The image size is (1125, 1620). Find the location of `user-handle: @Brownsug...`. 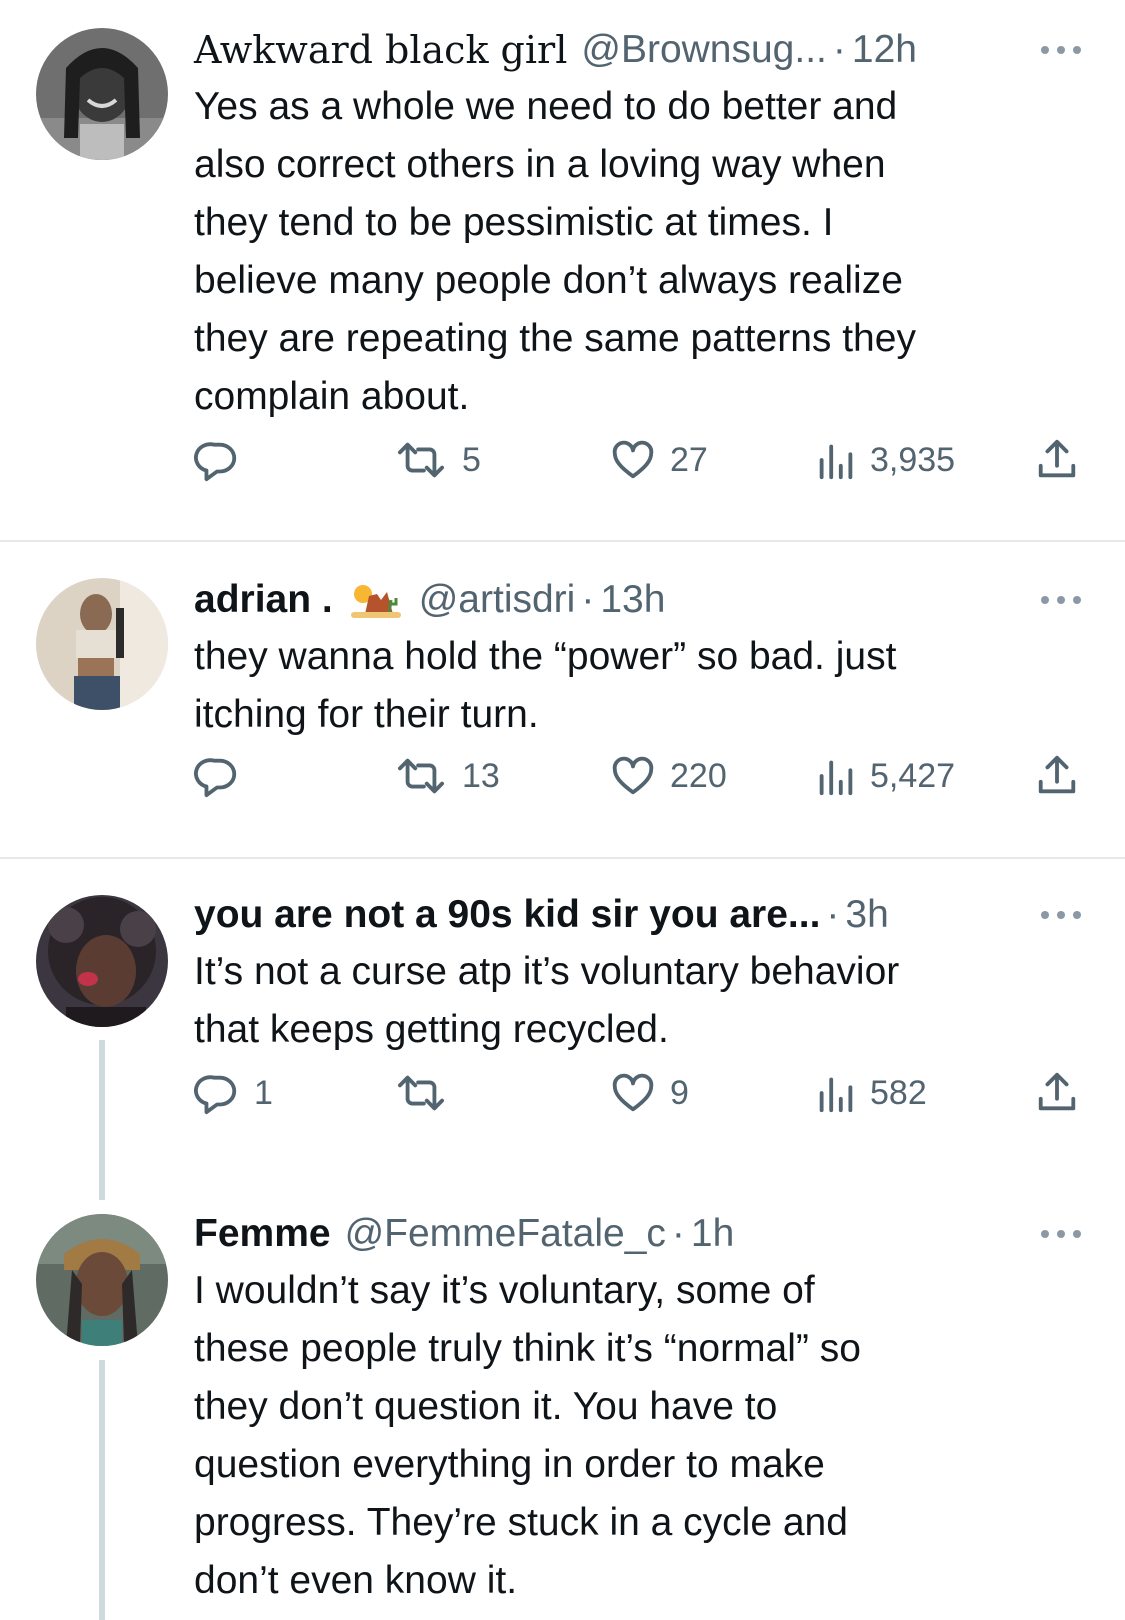

user-handle: @Brownsug... is located at coordinates (704, 50).